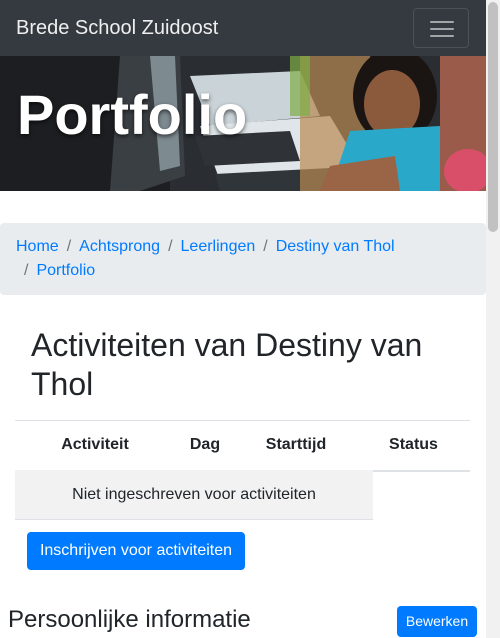 This screenshot has height=638, width=500. I want to click on breadcrumb-home-link: Home, so click(37, 247).